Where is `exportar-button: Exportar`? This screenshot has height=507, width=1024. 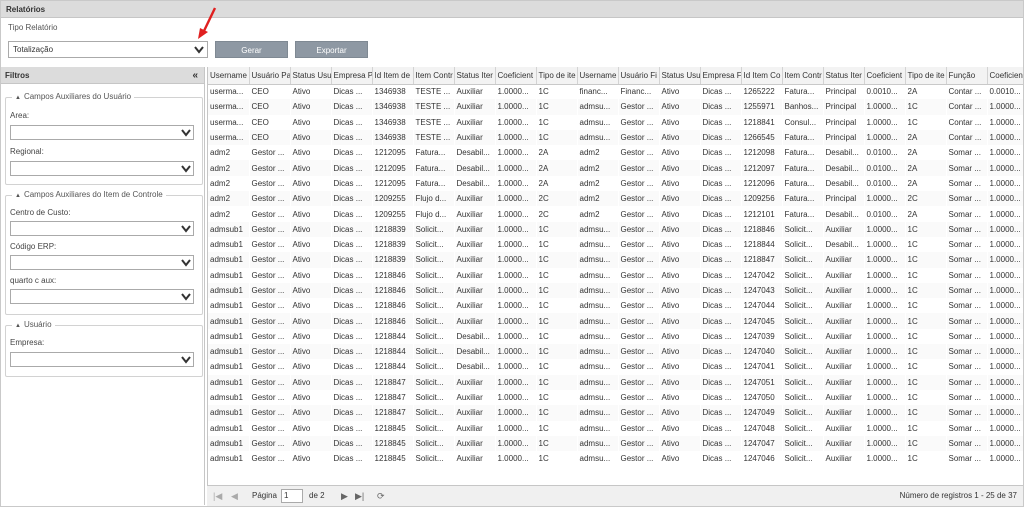 exportar-button: Exportar is located at coordinates (331, 49).